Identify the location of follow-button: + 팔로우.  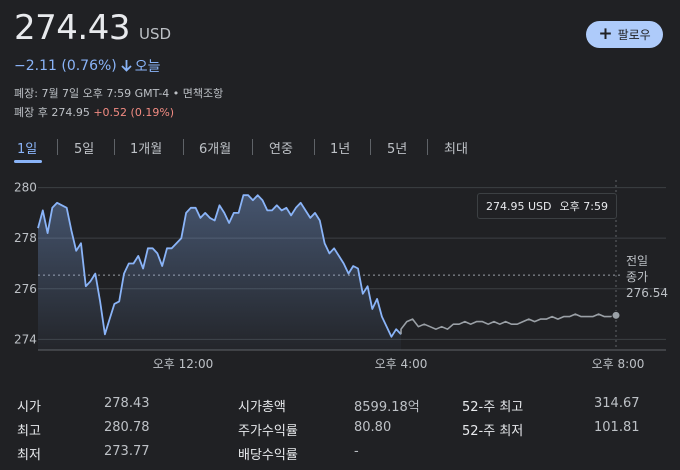
(624, 34).